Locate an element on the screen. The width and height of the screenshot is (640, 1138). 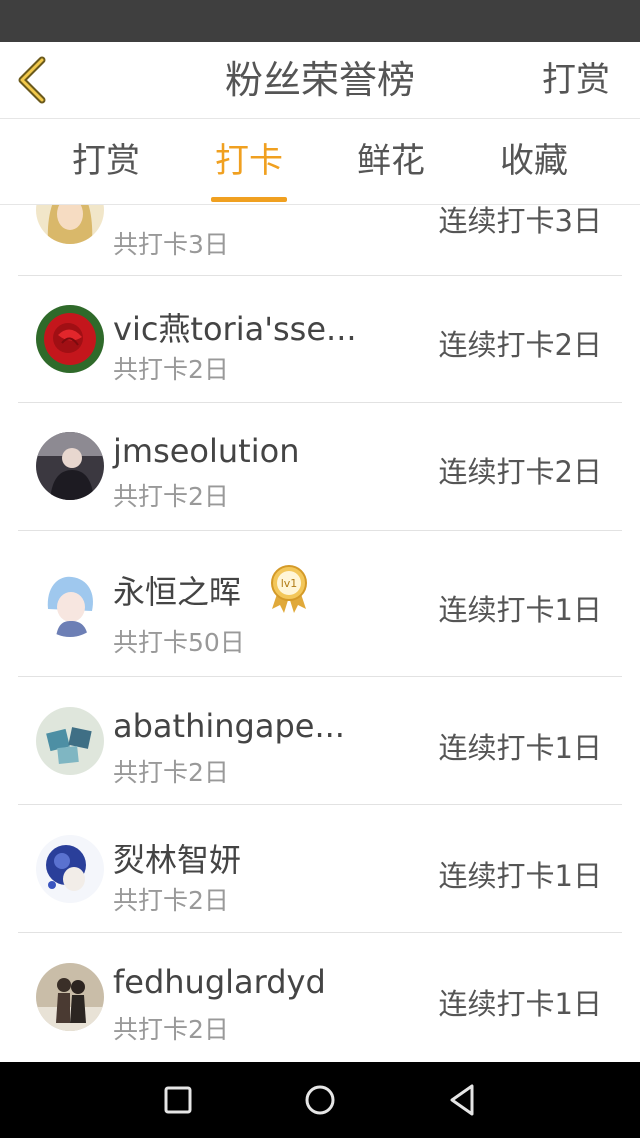
active-tab-indicator is located at coordinates (249, 199).